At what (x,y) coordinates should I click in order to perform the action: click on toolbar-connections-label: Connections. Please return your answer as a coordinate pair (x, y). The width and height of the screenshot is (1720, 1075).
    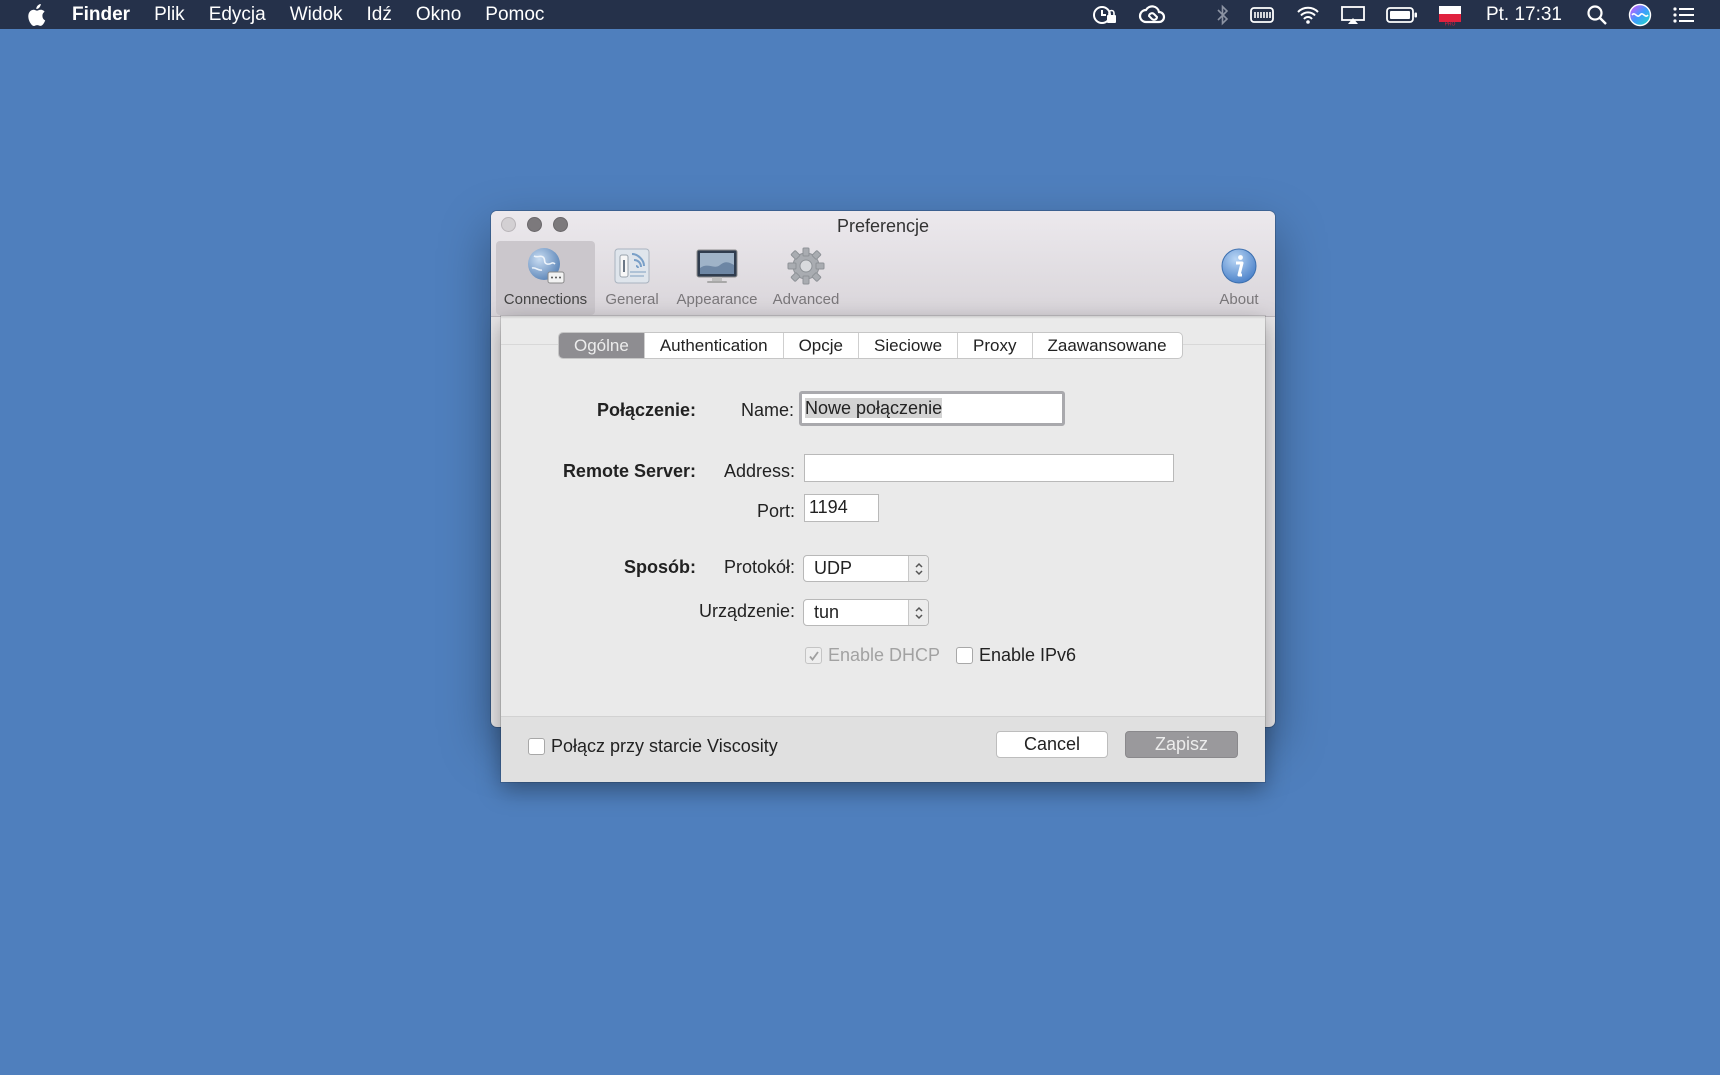
    Looking at the image, I should click on (545, 299).